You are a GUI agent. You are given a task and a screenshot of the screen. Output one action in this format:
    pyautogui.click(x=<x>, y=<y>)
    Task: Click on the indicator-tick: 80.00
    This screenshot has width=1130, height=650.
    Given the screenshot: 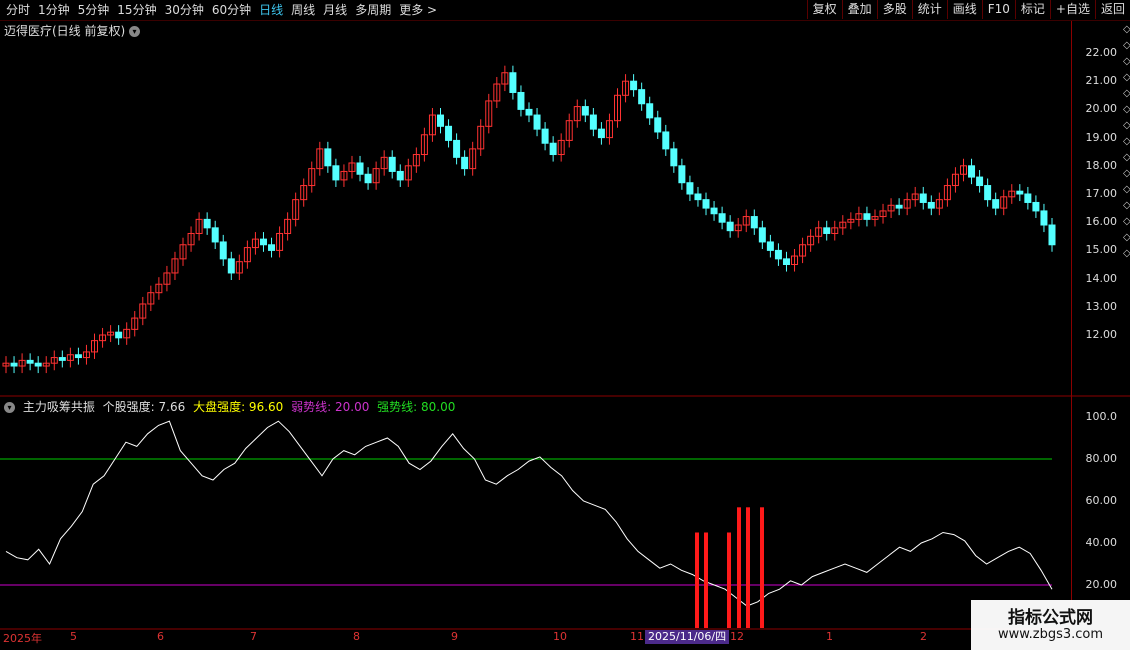 What is the action you would take?
    pyautogui.click(x=1101, y=458)
    